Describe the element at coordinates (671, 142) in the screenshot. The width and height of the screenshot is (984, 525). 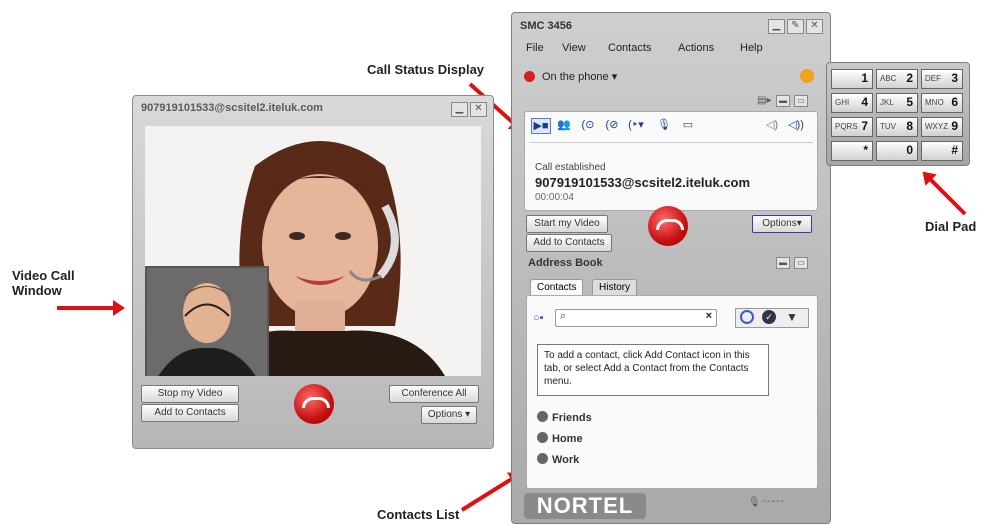
I see `divider` at that location.